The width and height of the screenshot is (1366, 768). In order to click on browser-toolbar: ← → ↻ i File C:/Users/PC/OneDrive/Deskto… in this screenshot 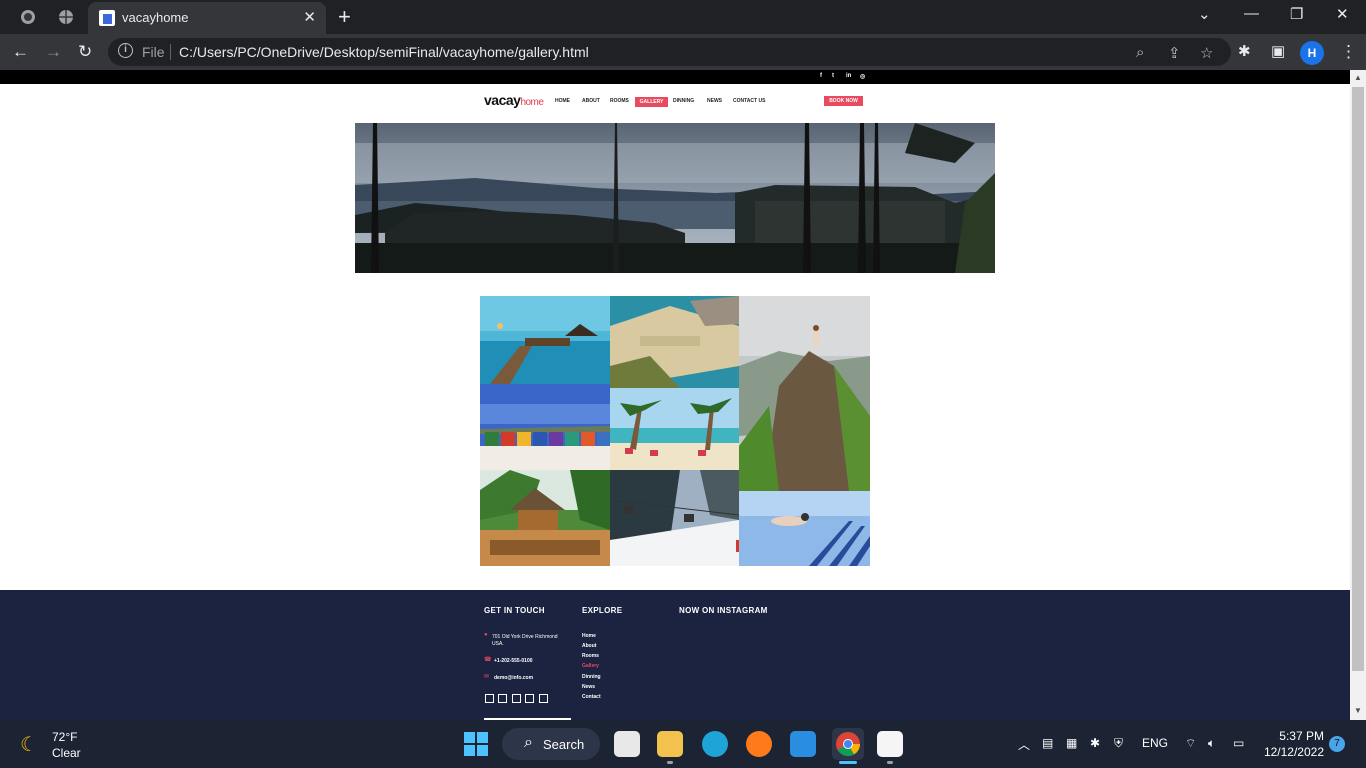, I will do `click(683, 52)`.